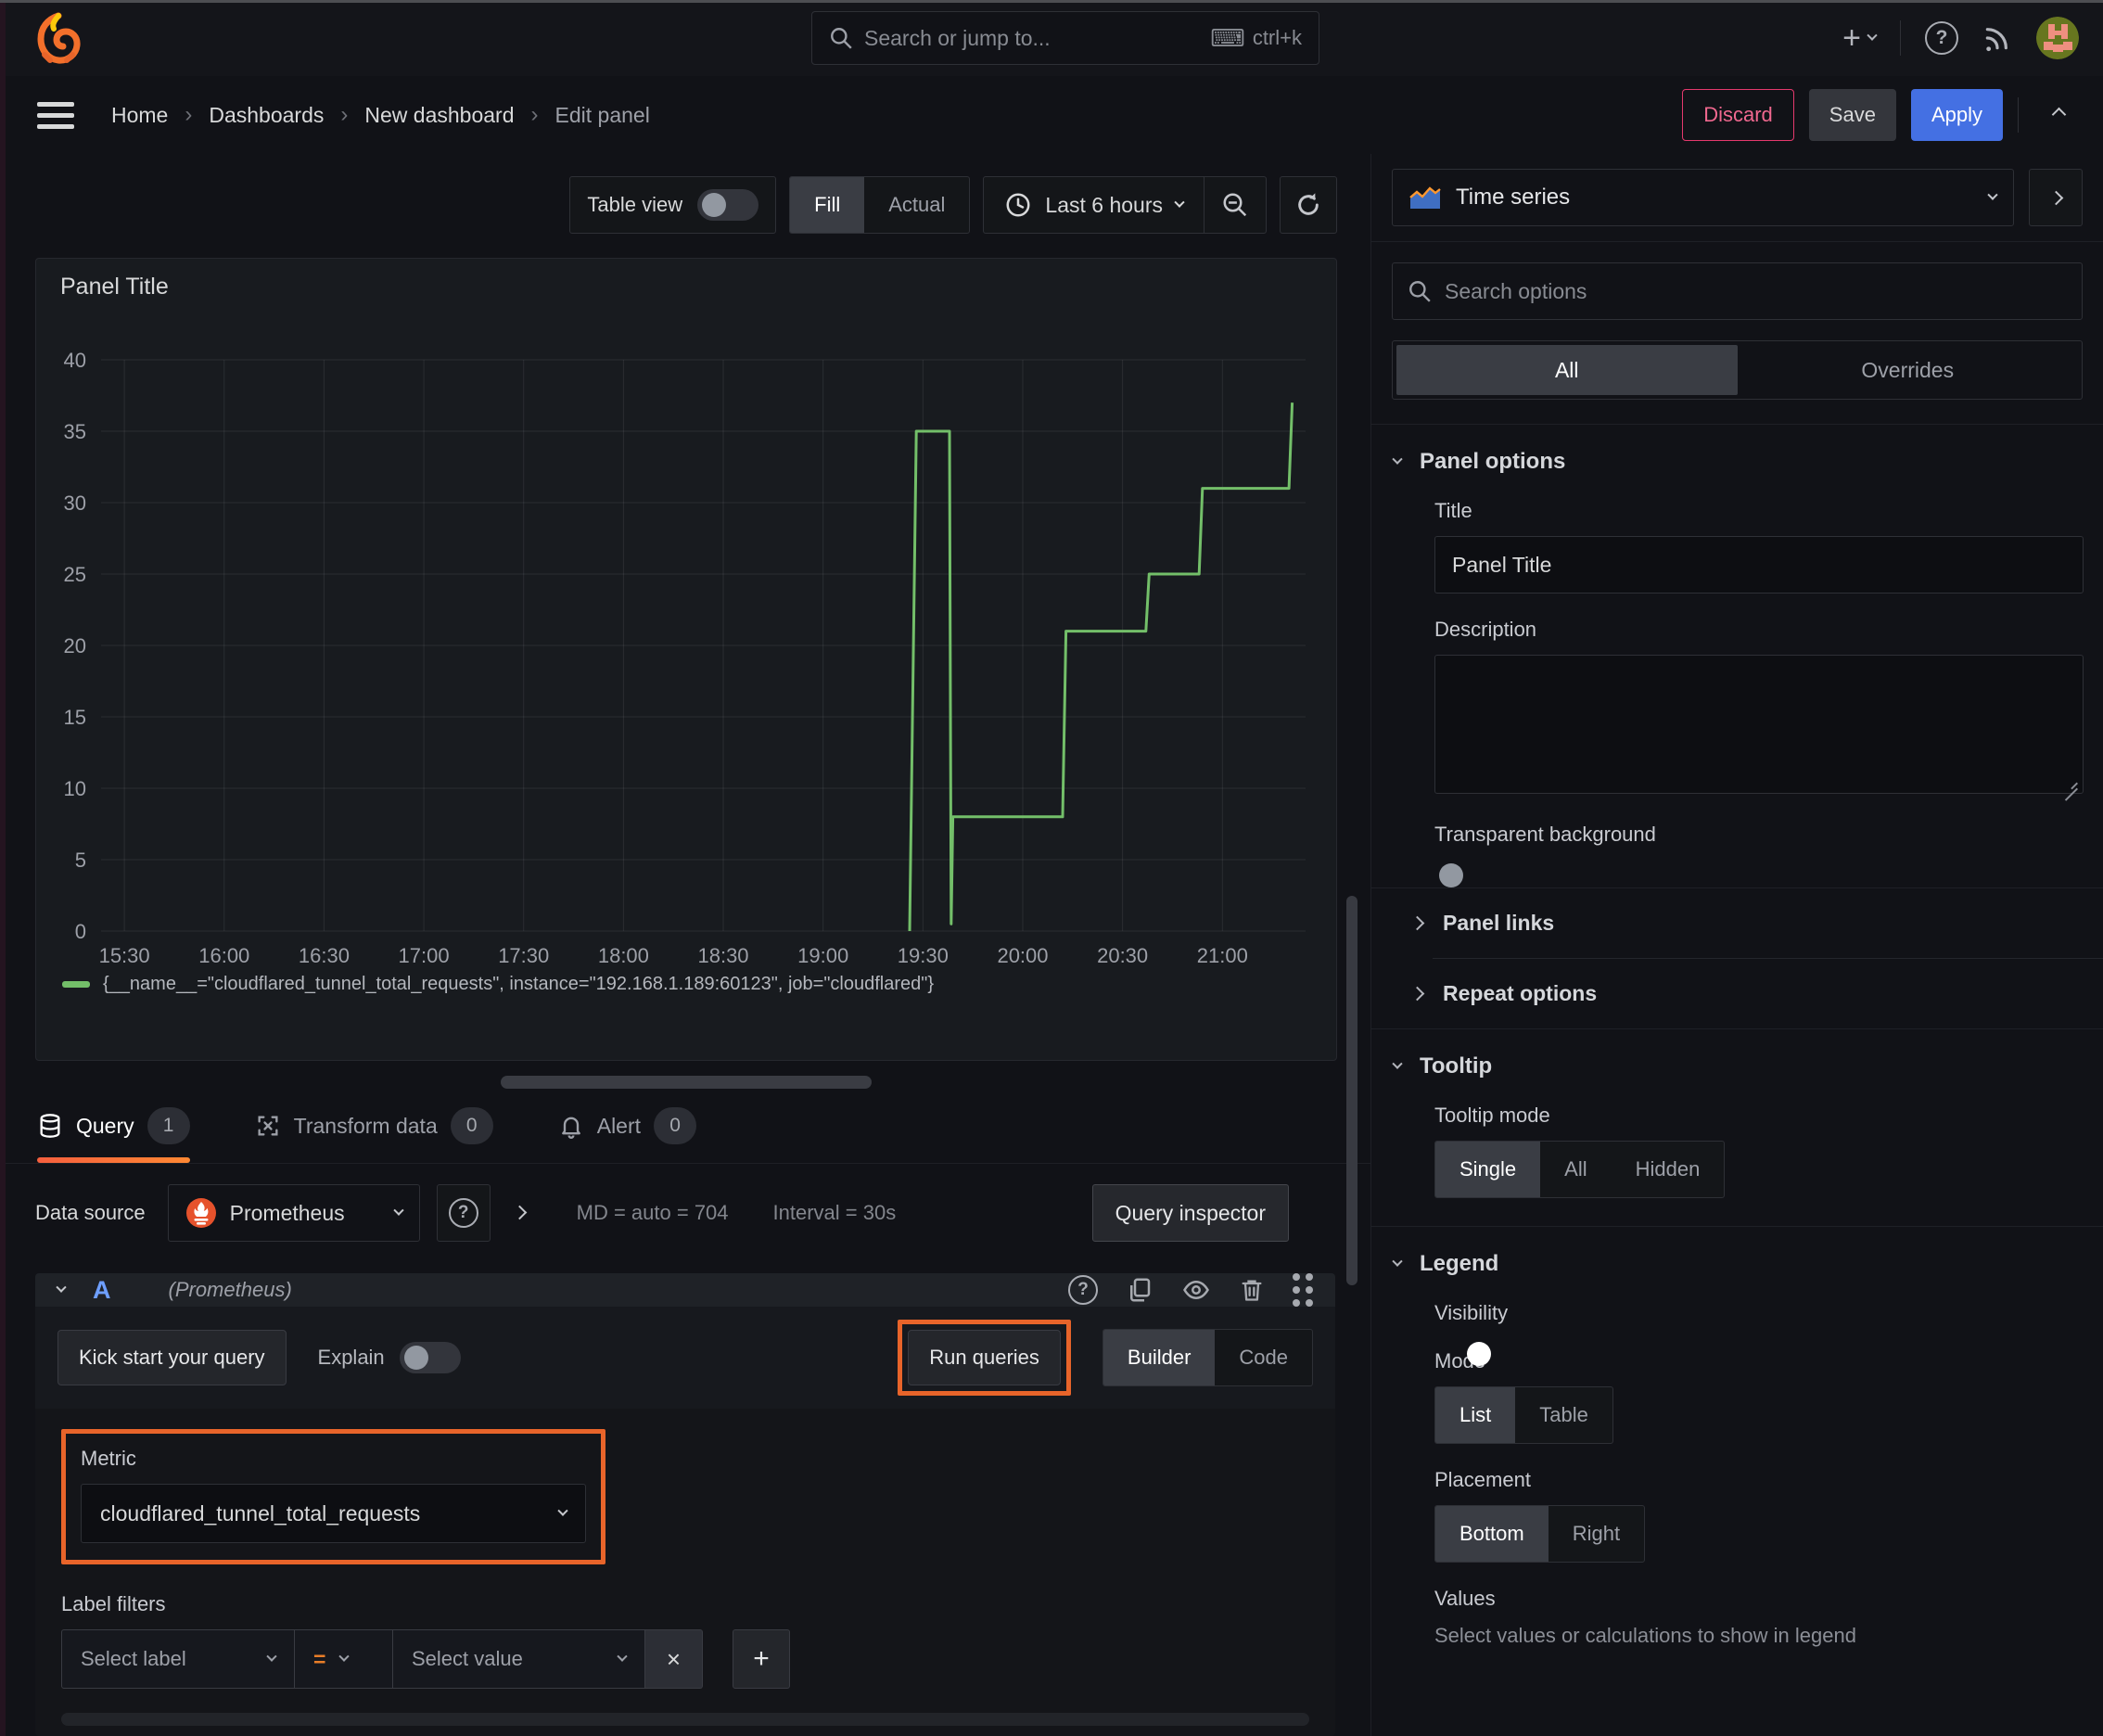 This screenshot has width=2103, height=1736. Describe the element at coordinates (1703, 197) in the screenshot. I see `visualization-picker: Time series` at that location.